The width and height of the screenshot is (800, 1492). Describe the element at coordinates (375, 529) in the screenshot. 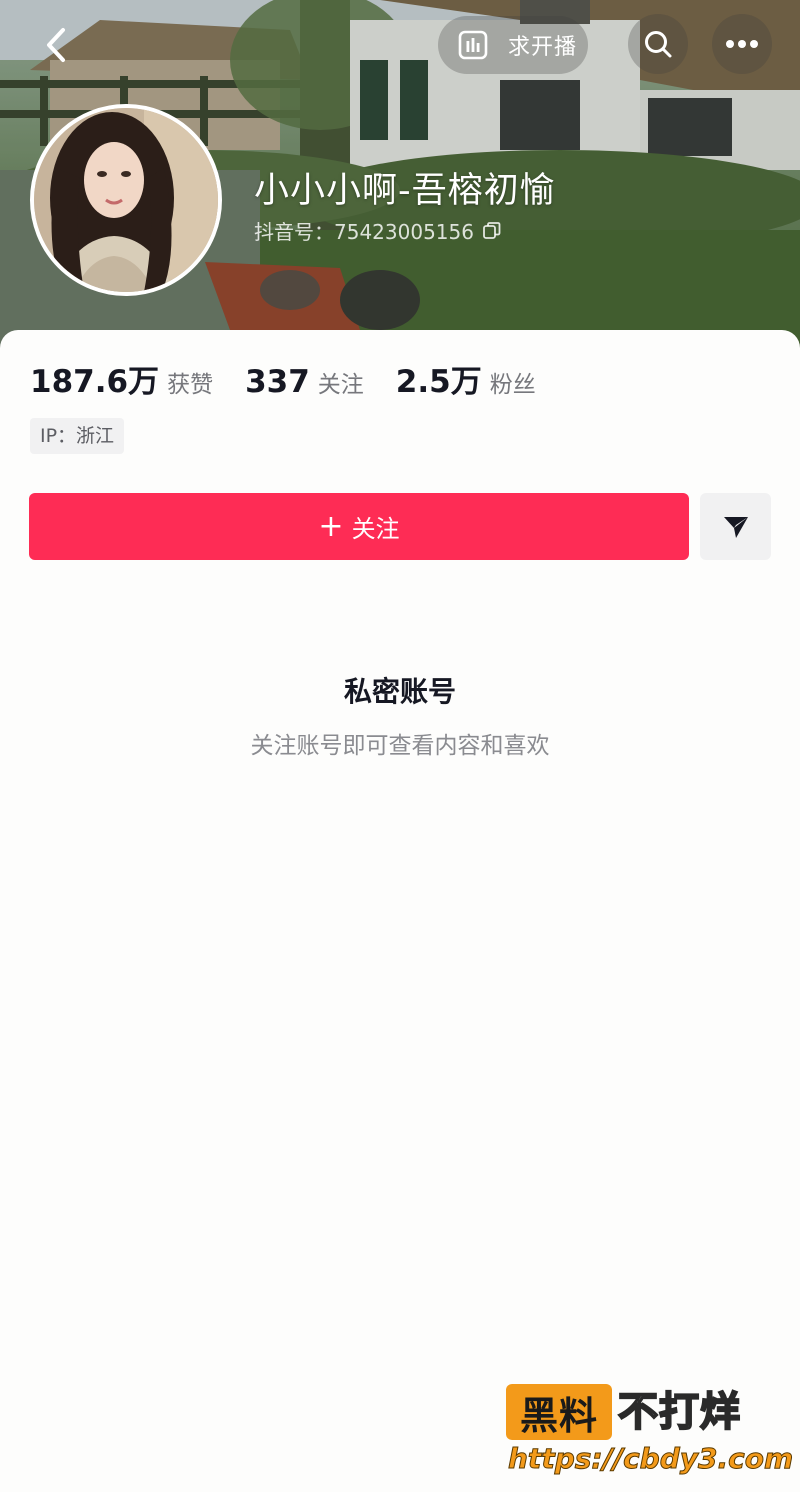

I see `follow-button-label: 关注` at that location.